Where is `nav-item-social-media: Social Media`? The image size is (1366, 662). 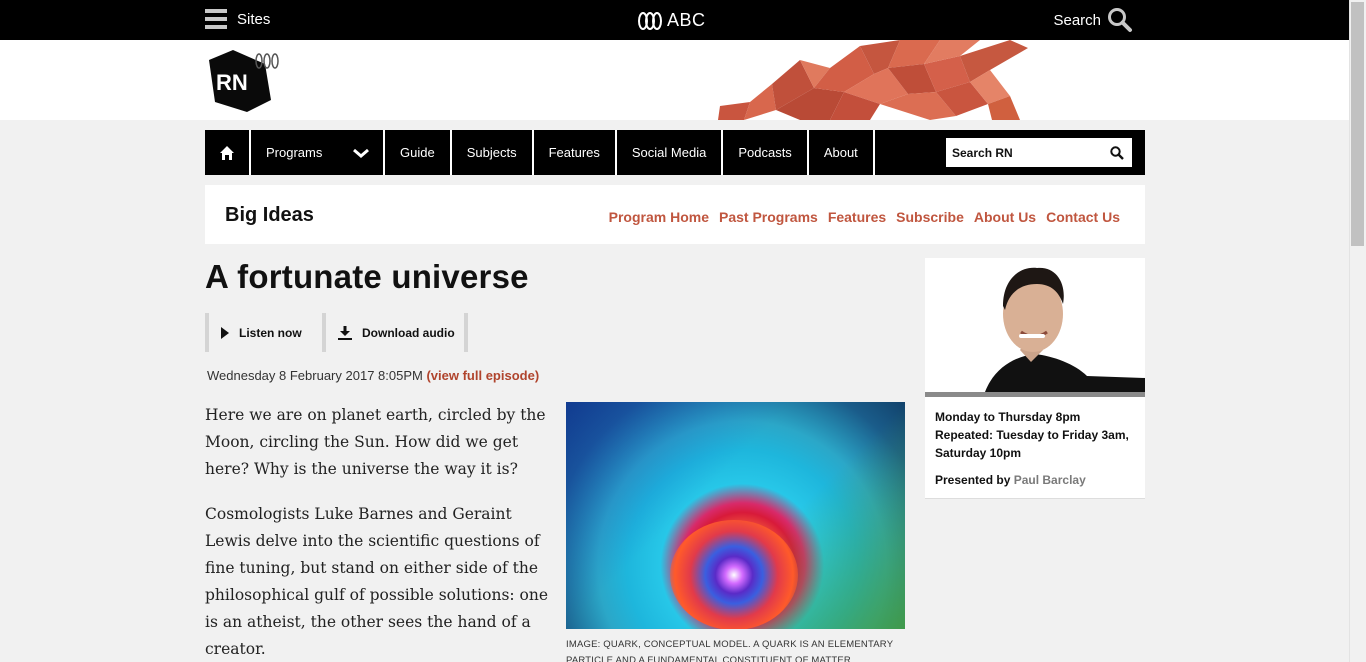
nav-item-social-media: Social Media is located at coordinates (670, 152).